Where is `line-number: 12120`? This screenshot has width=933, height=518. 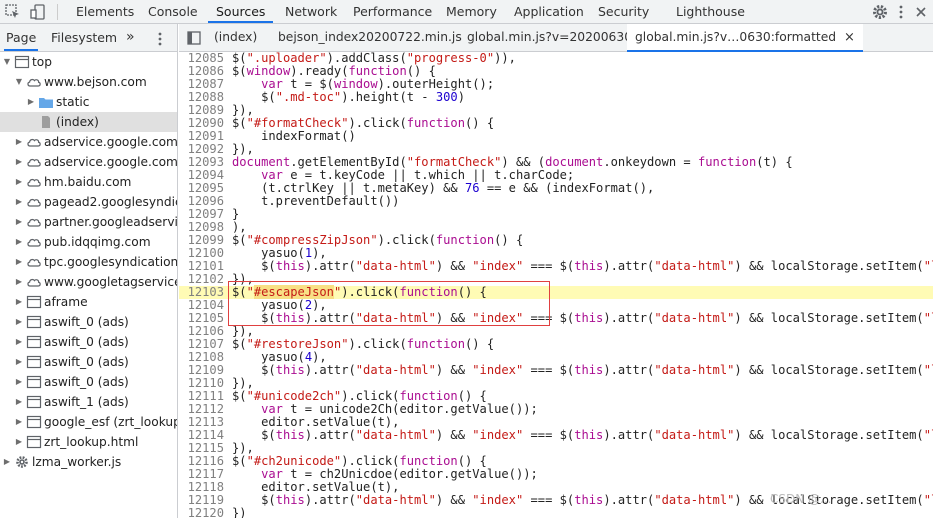
line-number: 12120 is located at coordinates (201, 512).